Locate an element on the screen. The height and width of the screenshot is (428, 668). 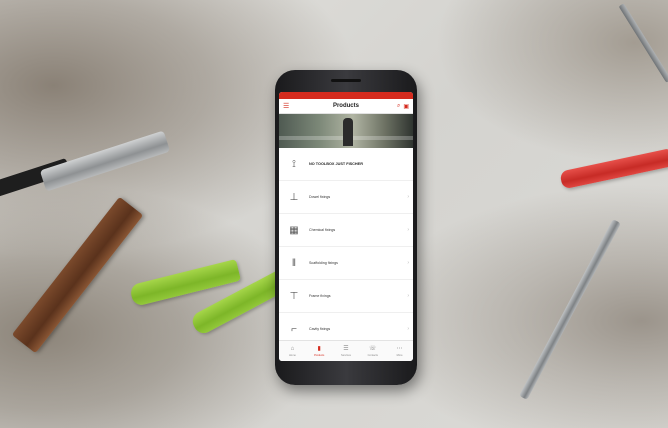
list-item-label: Dowel fixings is located at coordinates (320, 197).